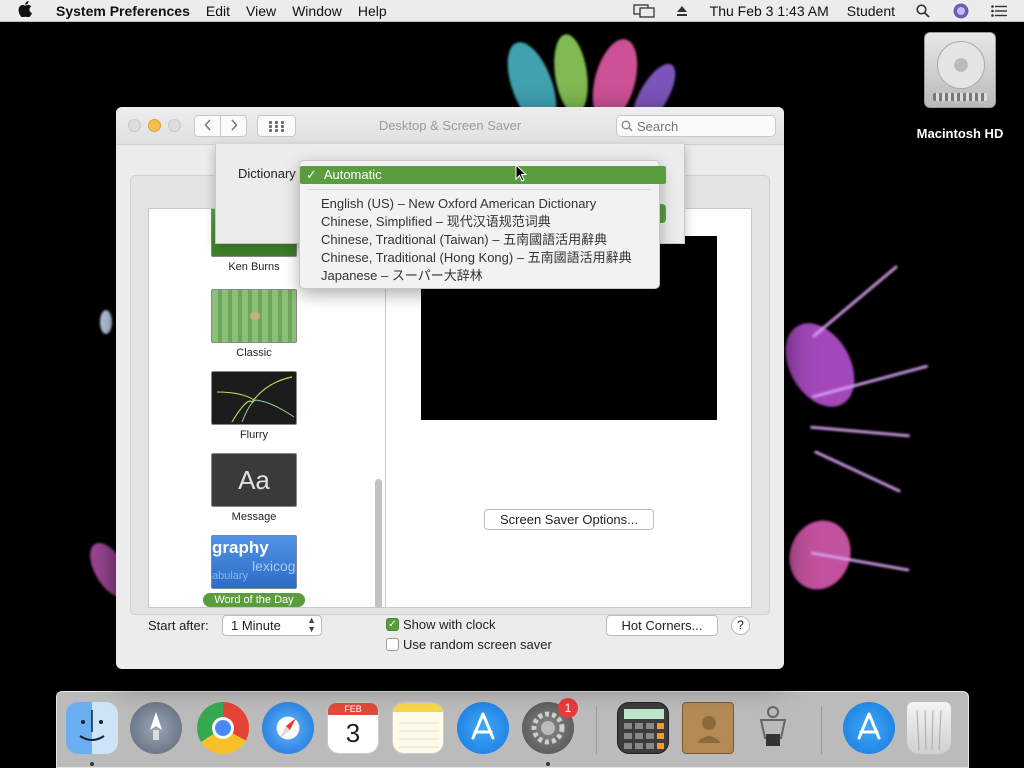 Image resolution: width=1024 pixels, height=768 pixels. What do you see at coordinates (483, 175) in the screenshot?
I see `menu-item-automatic: ✓ Automatic` at bounding box center [483, 175].